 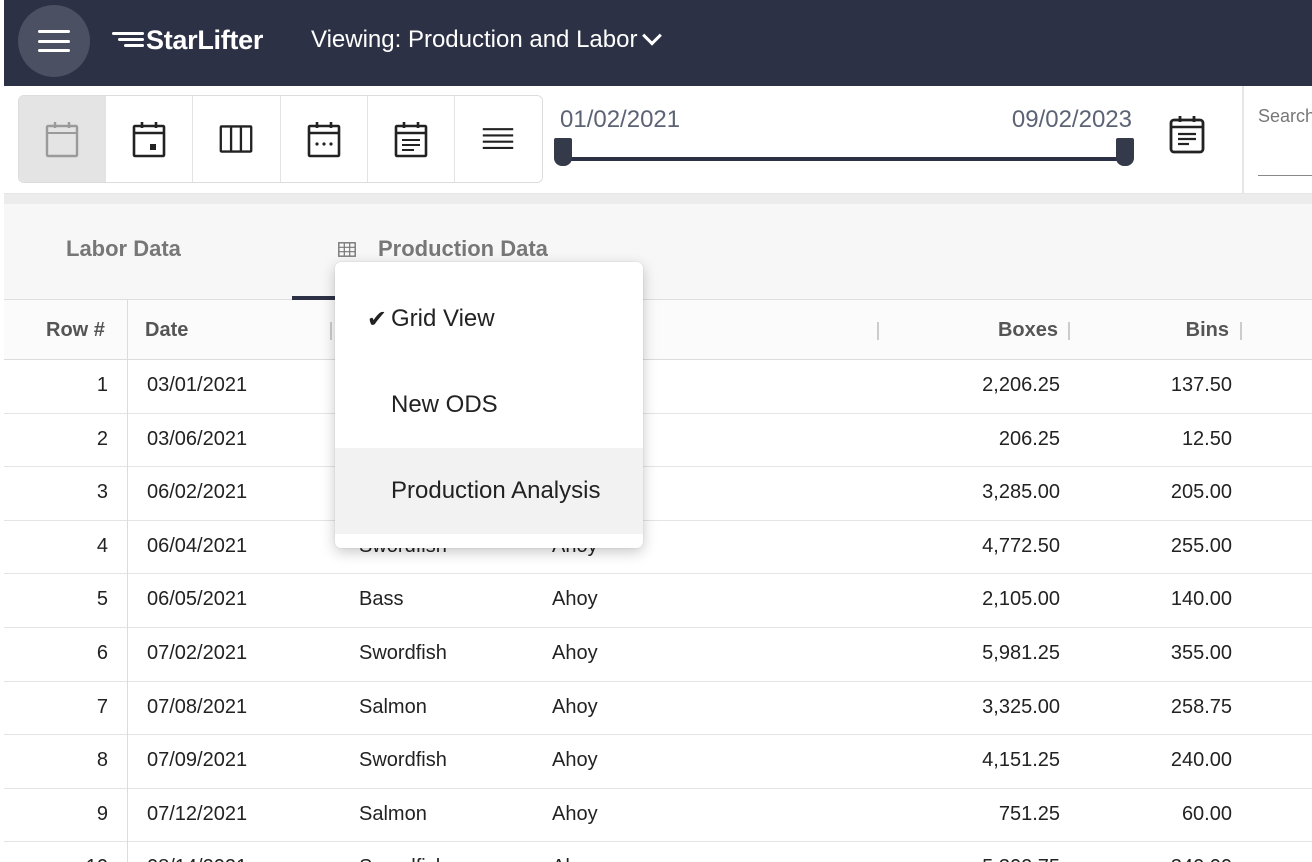 What do you see at coordinates (1201, 760) in the screenshot?
I see `cell-bins: 240.00` at bounding box center [1201, 760].